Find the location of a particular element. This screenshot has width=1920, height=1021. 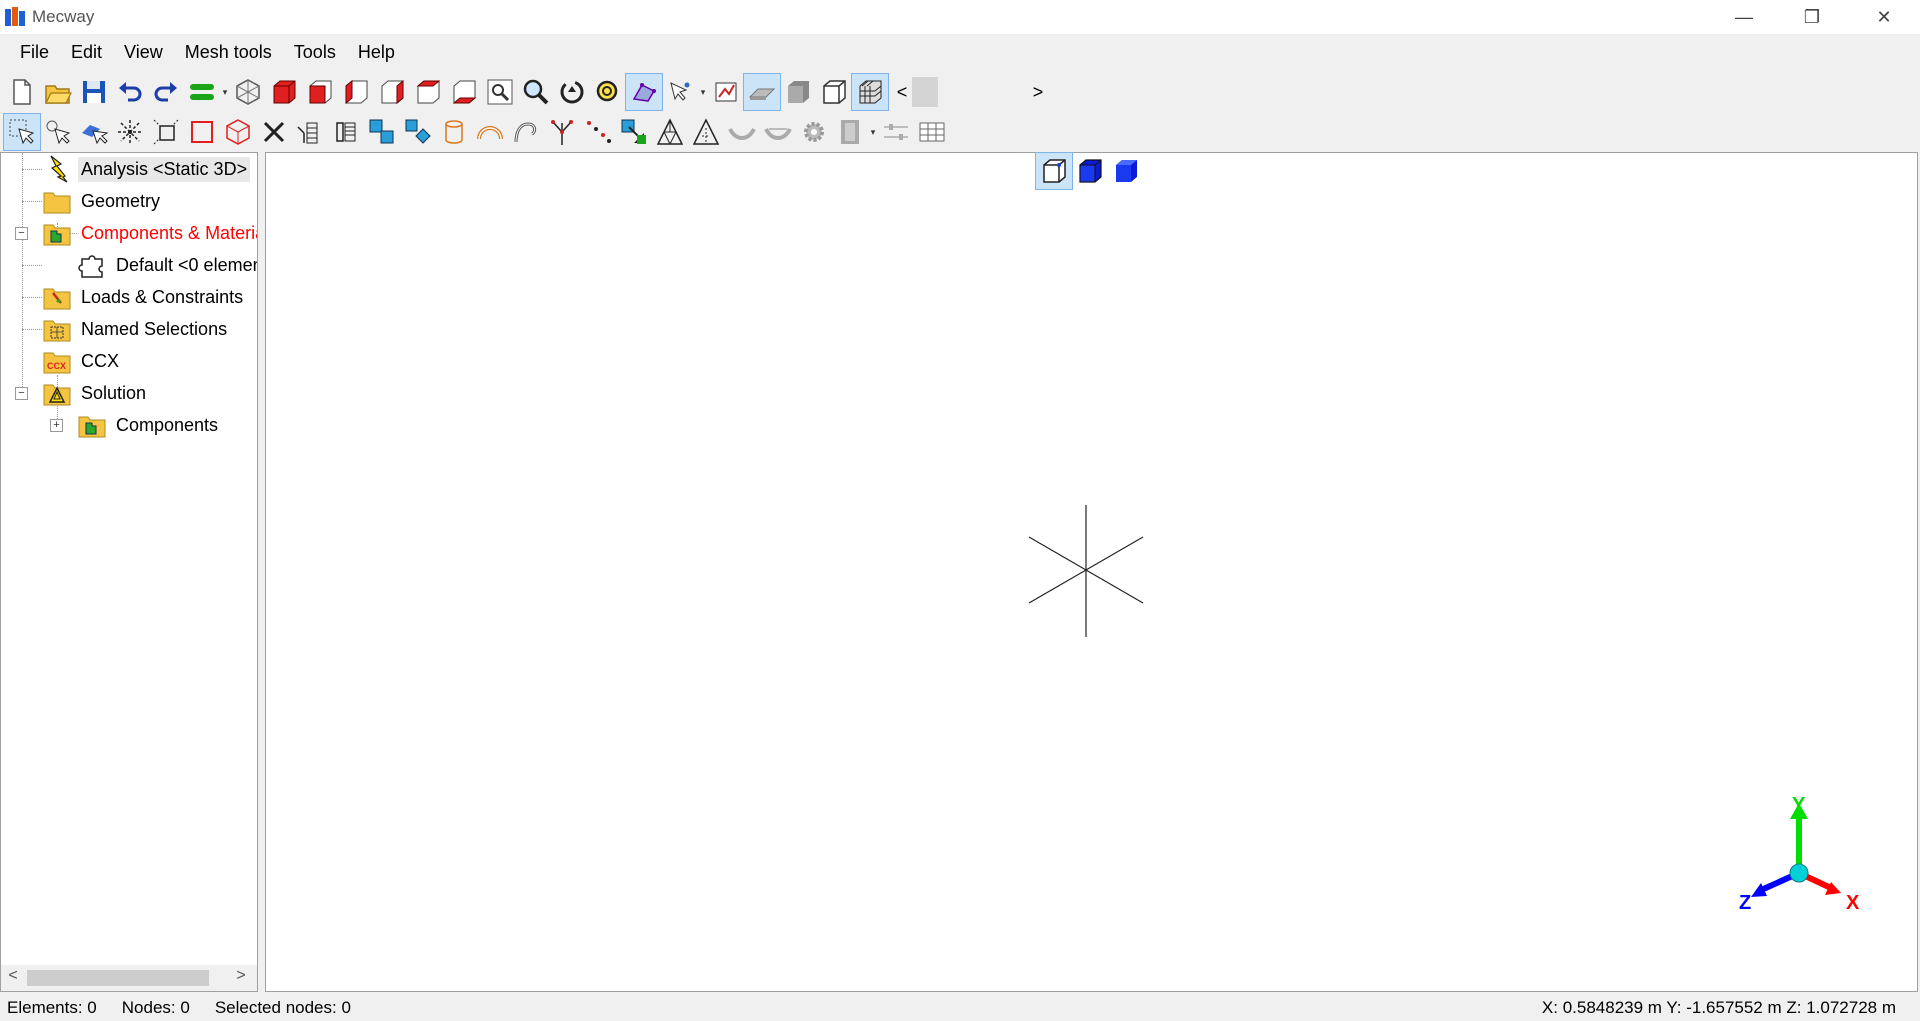

wire-cube-icon is located at coordinates (834, 92).